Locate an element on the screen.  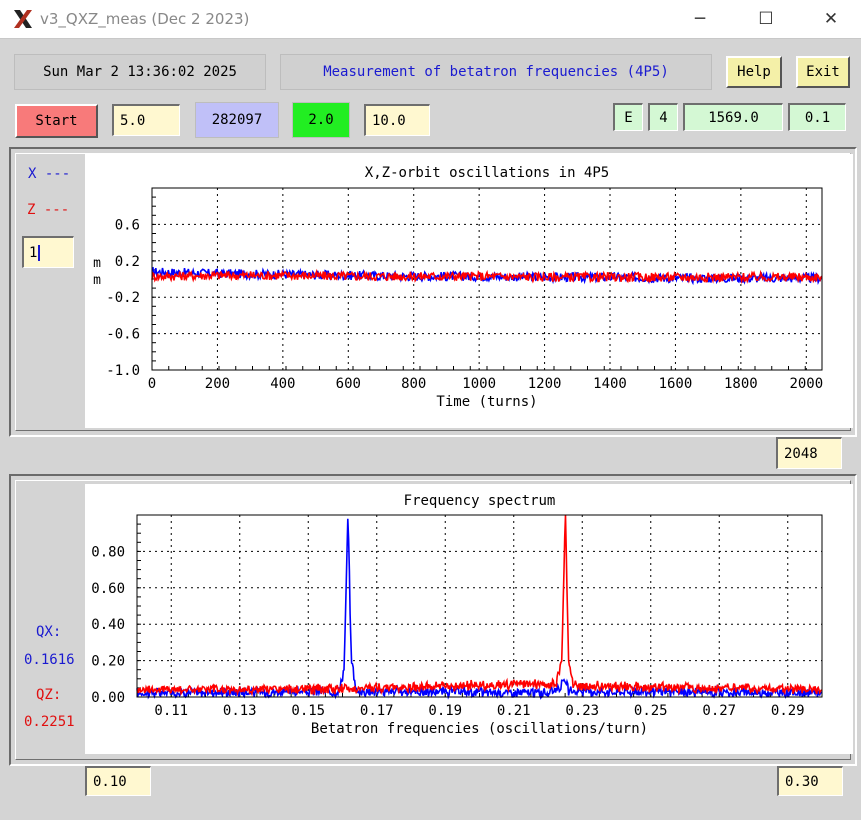
qz-value: 0.2251 is located at coordinates (49, 722).